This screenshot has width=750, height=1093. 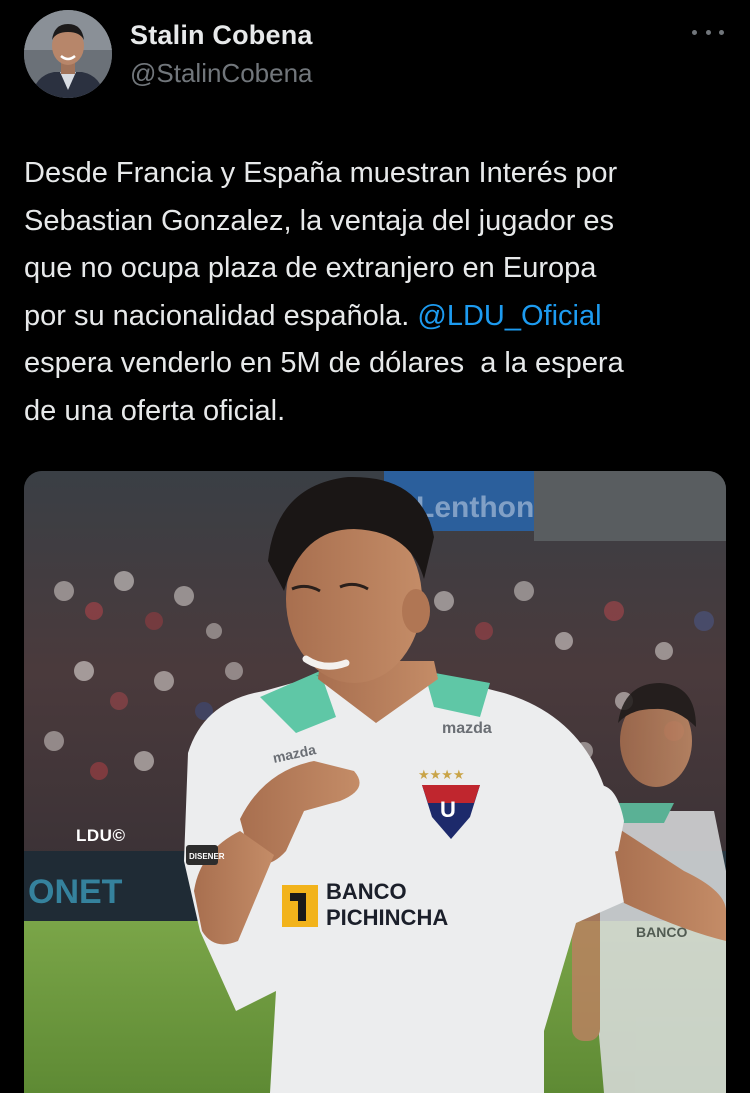 What do you see at coordinates (448, 809) in the screenshot?
I see `crest-letter: U` at bounding box center [448, 809].